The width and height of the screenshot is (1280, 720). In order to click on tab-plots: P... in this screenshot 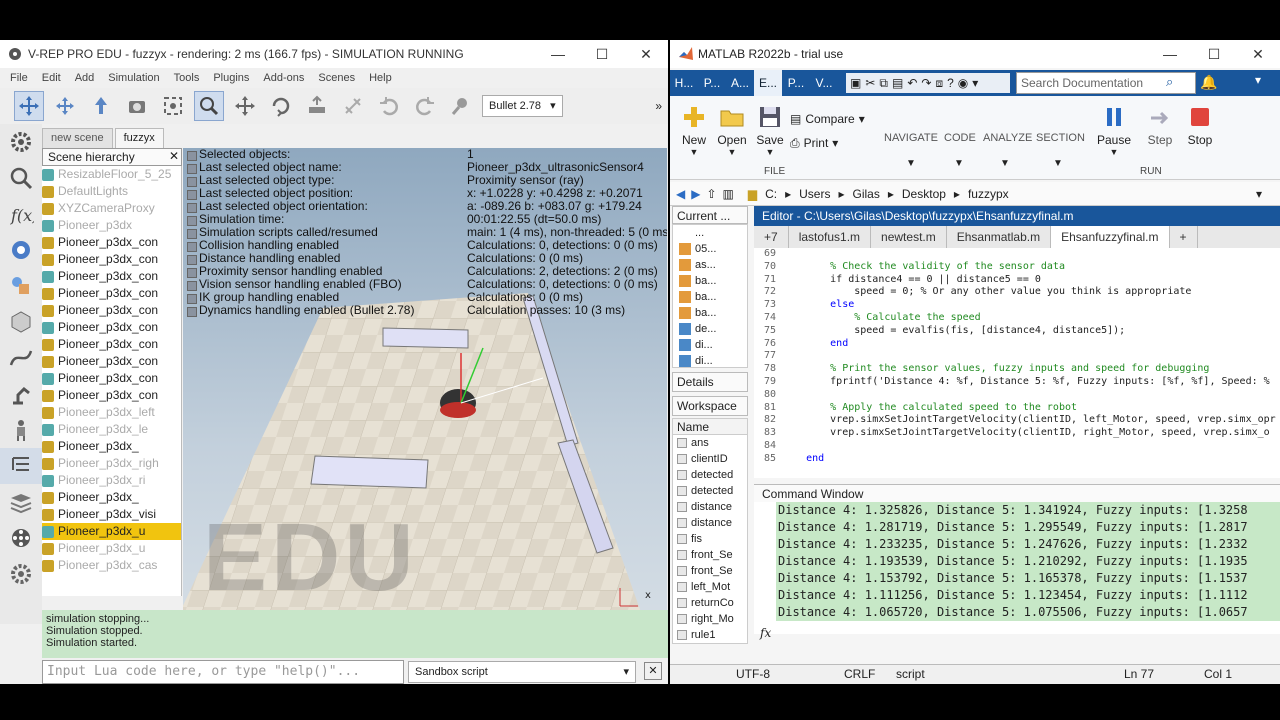, I will do `click(712, 83)`.